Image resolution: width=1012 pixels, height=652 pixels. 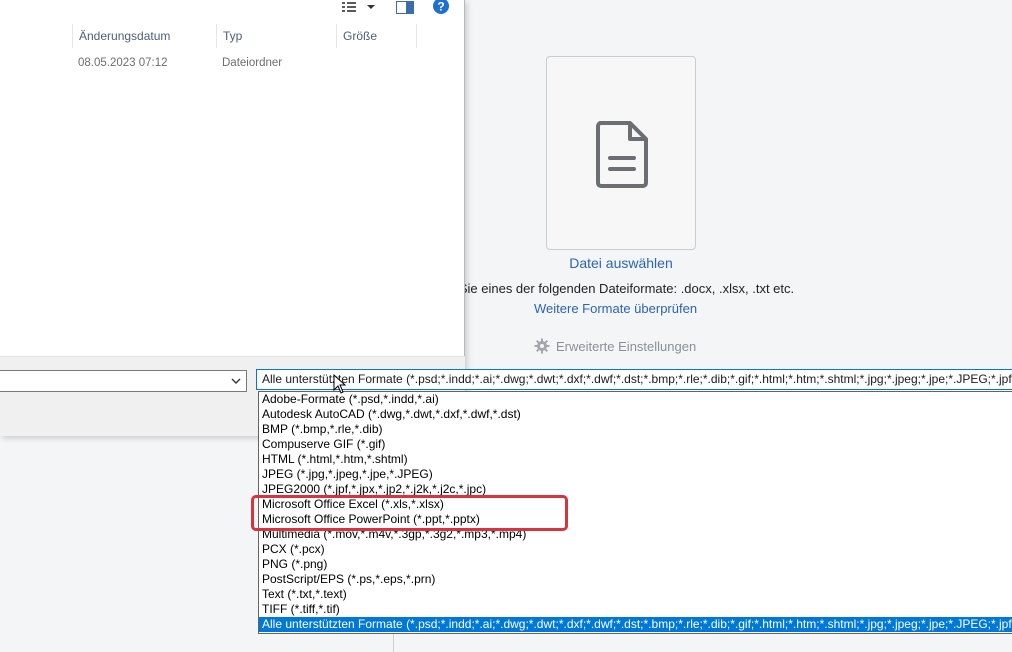 I want to click on dropdown-option: JPEG (*.jpg,*.jpeg,*.jpe,*.JPEG), so click(x=635, y=474).